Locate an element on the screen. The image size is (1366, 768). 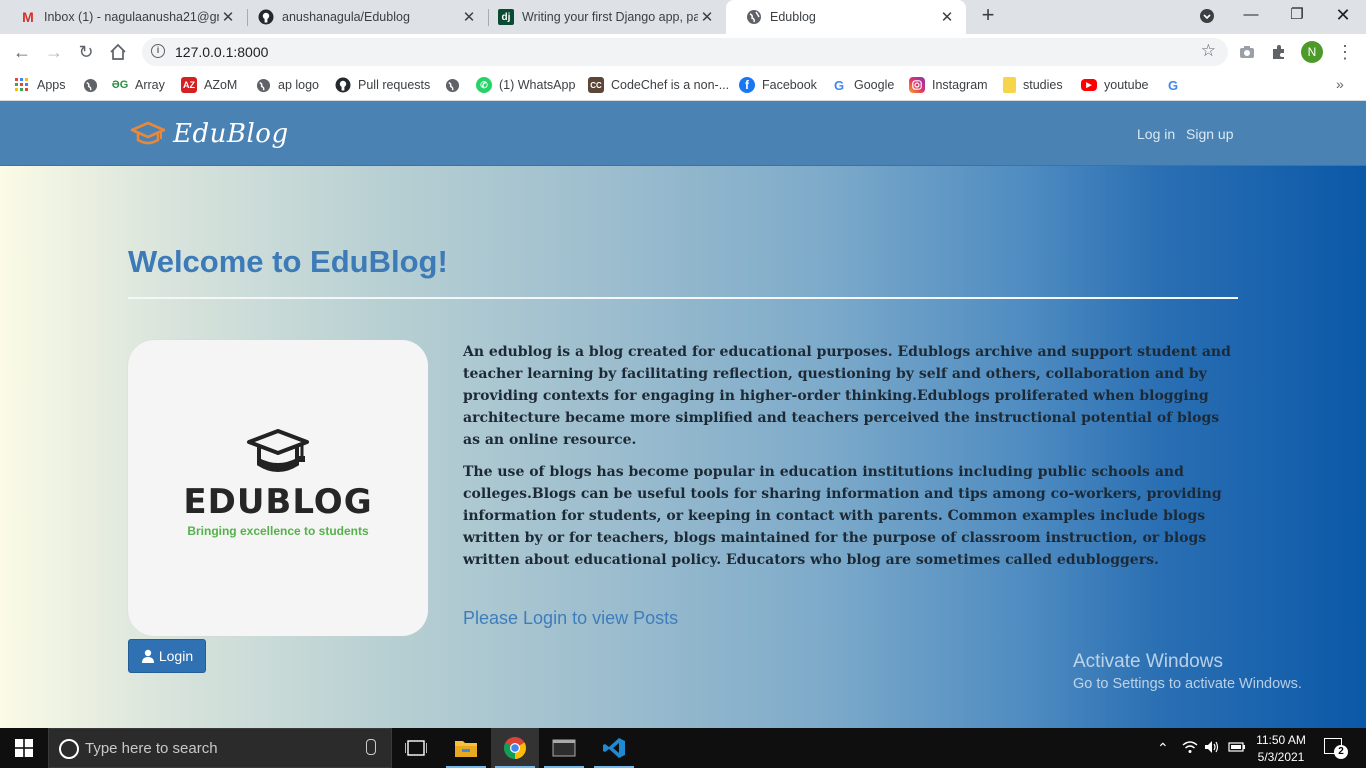
tab-title: Inbox (1) - nagulaanusha21@gm is located at coordinates (131, 17).